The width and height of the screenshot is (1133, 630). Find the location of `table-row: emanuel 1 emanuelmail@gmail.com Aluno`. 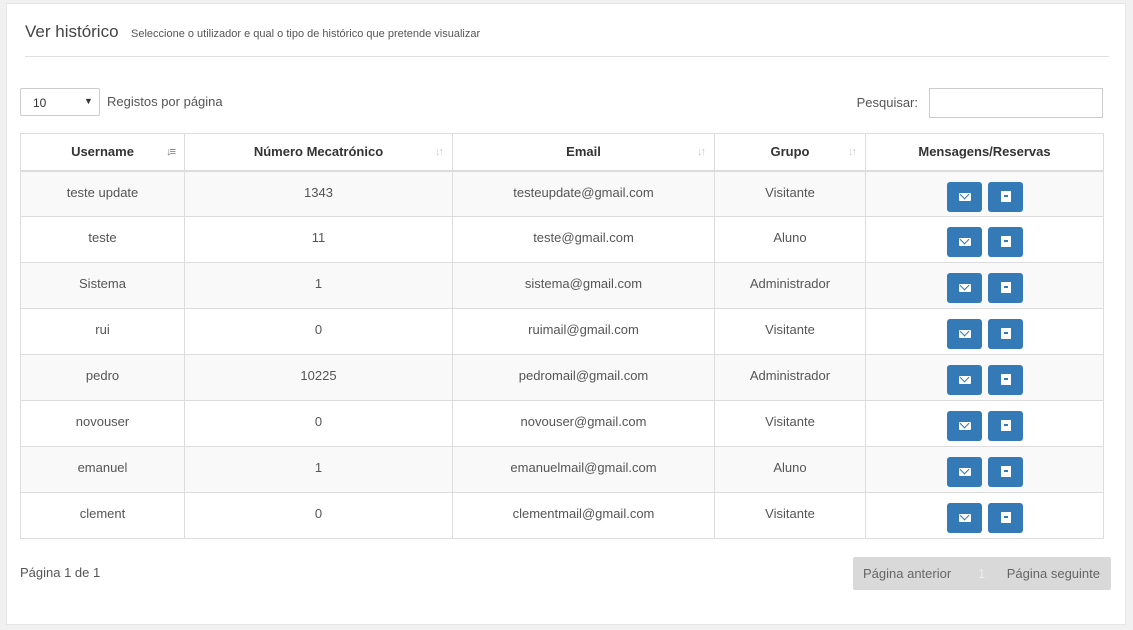

table-row: emanuel 1 emanuelmail@gmail.com Aluno is located at coordinates (562, 469).